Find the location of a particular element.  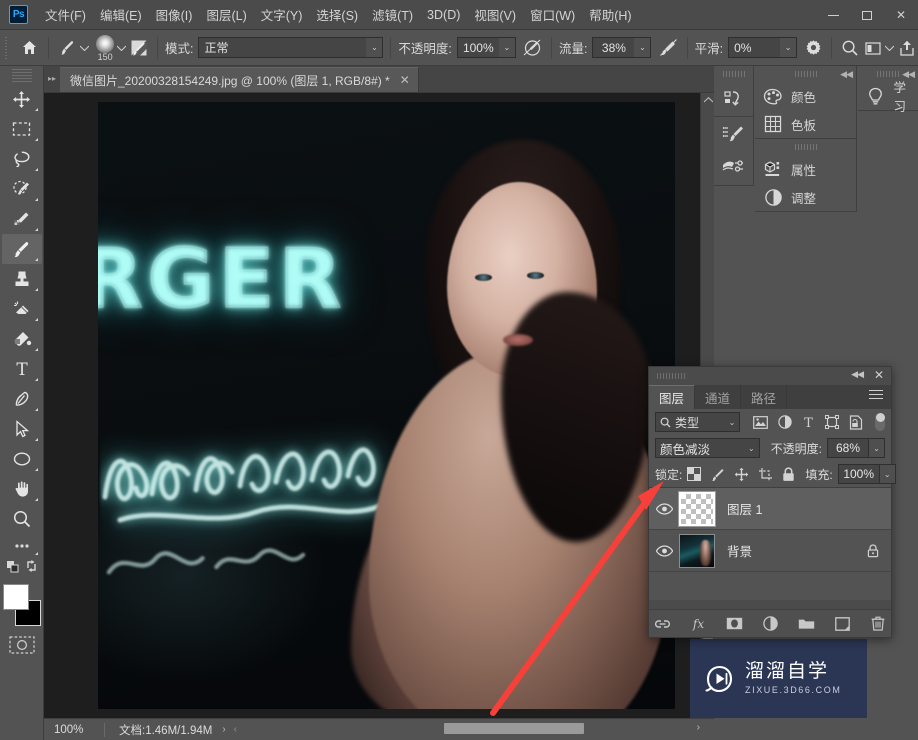

move-tool is located at coordinates (22, 99).